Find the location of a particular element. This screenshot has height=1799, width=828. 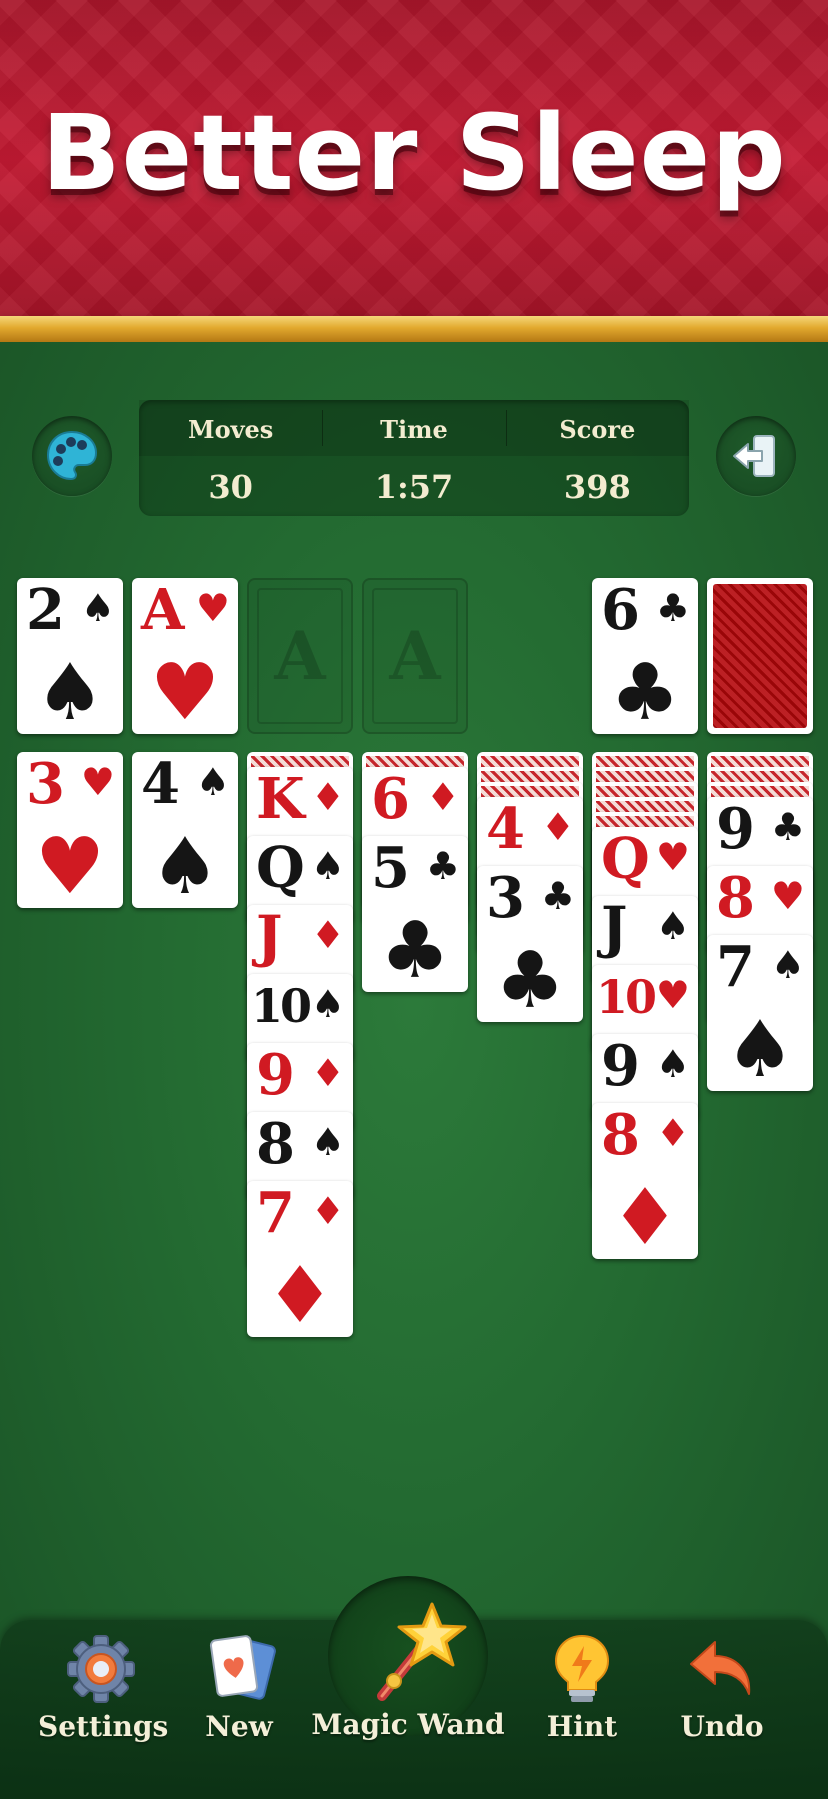

undo-button: Undo is located at coordinates (722, 1687).